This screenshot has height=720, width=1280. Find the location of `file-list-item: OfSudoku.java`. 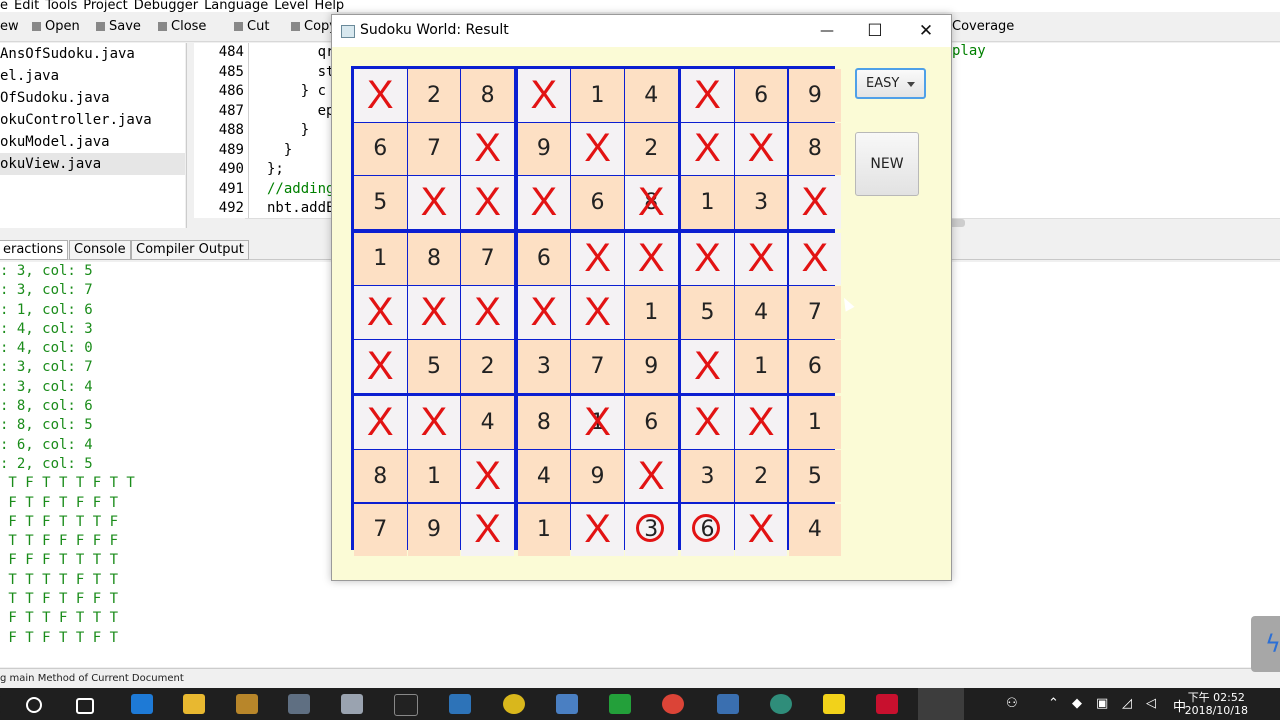

file-list-item: OfSudoku.java is located at coordinates (92, 98).